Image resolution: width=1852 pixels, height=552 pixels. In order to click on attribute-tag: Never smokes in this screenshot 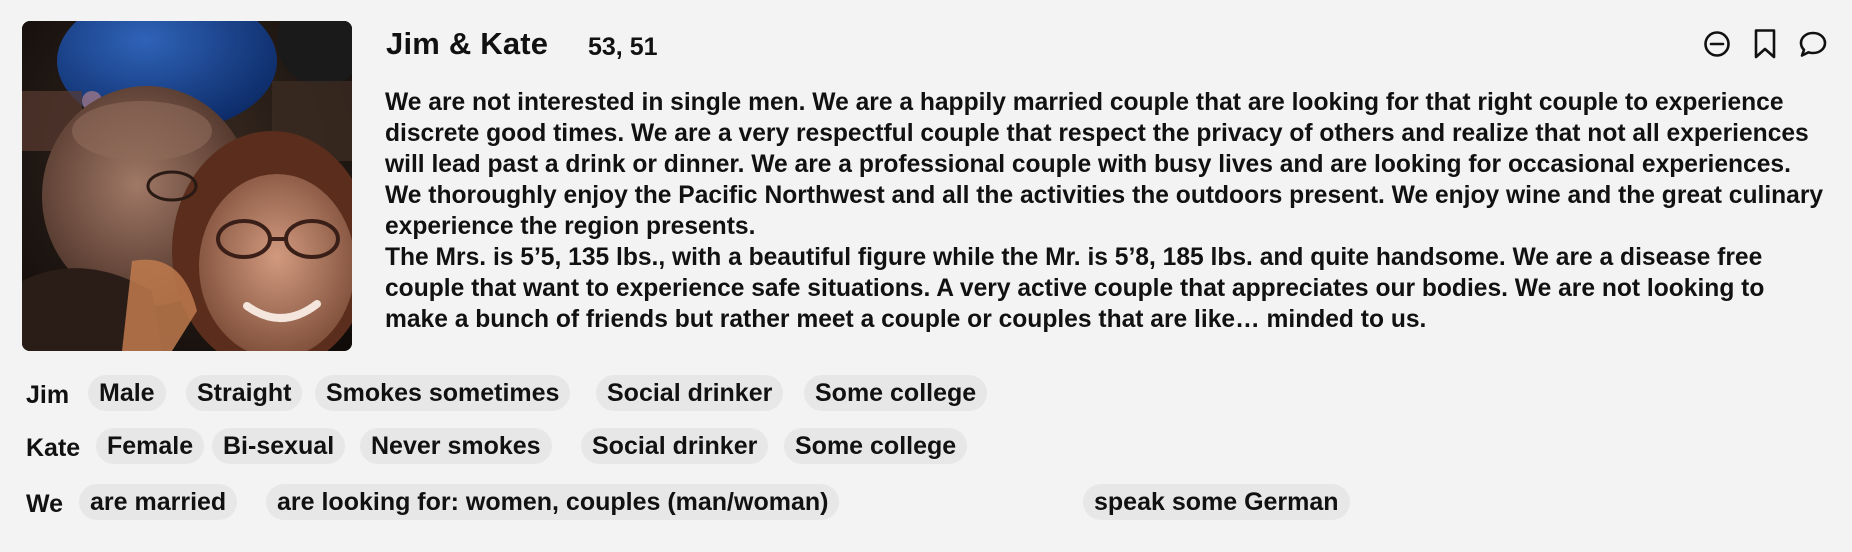, I will do `click(456, 446)`.